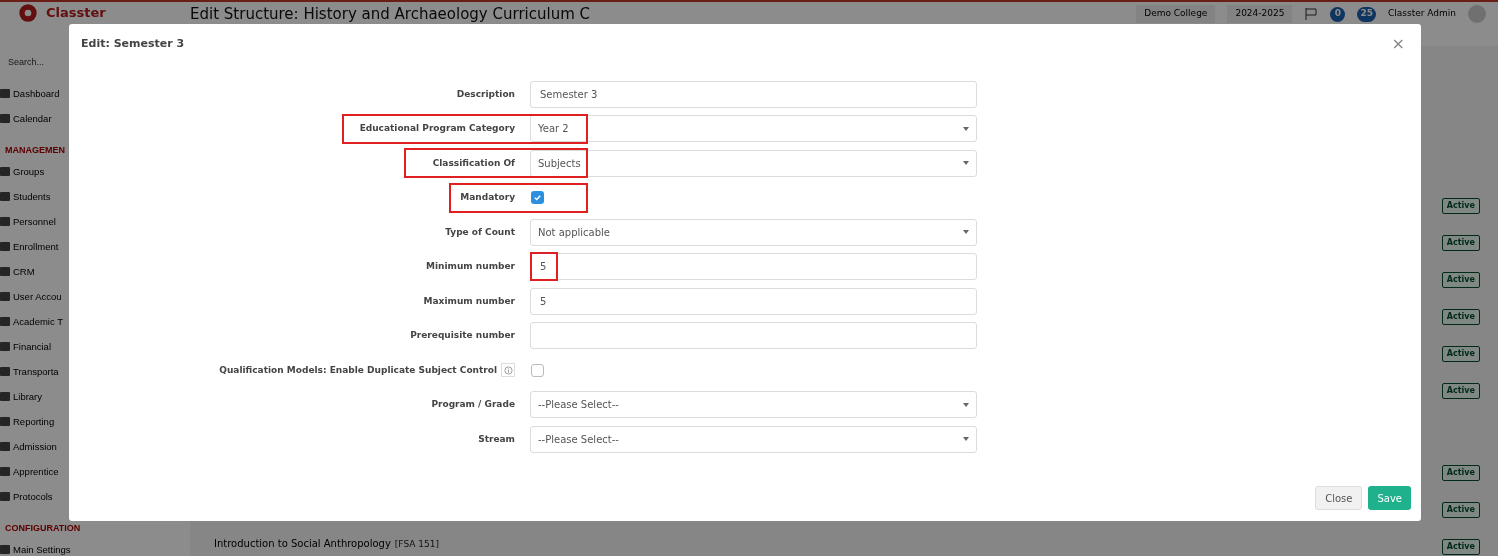 This screenshot has height=556, width=1498. I want to click on select-field: Subjects, so click(753, 163).